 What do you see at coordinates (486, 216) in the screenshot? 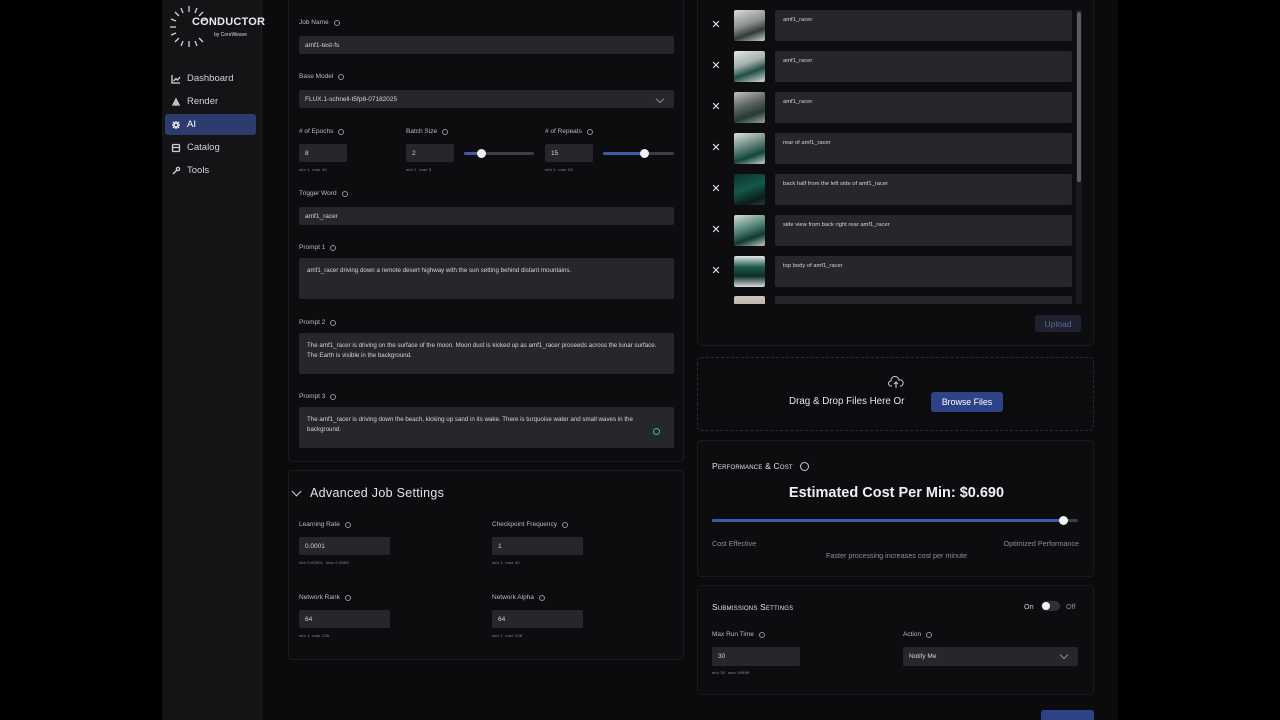
I see `trigger-word-input: amf1_racer` at bounding box center [486, 216].